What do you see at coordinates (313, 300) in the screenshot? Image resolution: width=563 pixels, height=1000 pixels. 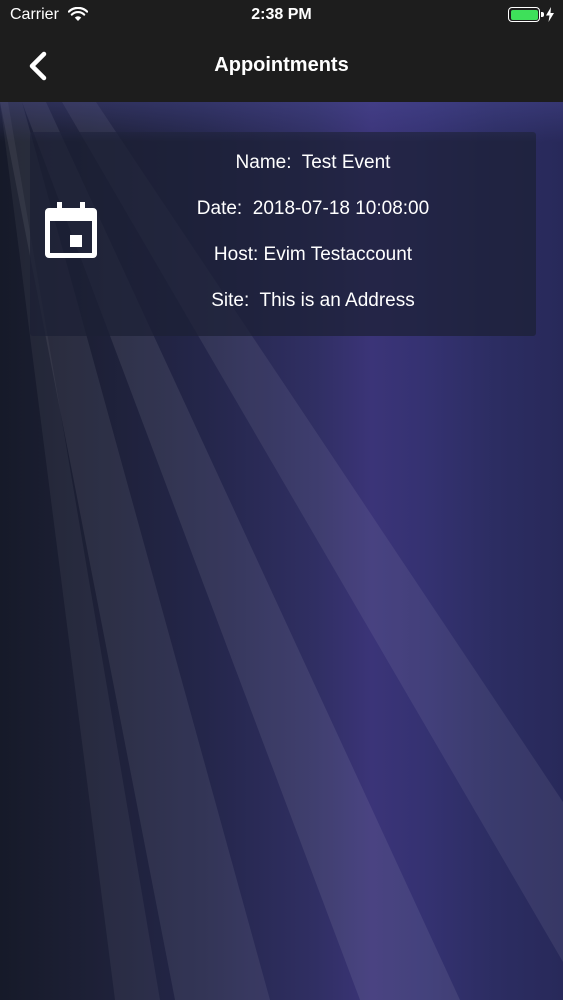 I see `appointment-site: Site: This is an Address` at bounding box center [313, 300].